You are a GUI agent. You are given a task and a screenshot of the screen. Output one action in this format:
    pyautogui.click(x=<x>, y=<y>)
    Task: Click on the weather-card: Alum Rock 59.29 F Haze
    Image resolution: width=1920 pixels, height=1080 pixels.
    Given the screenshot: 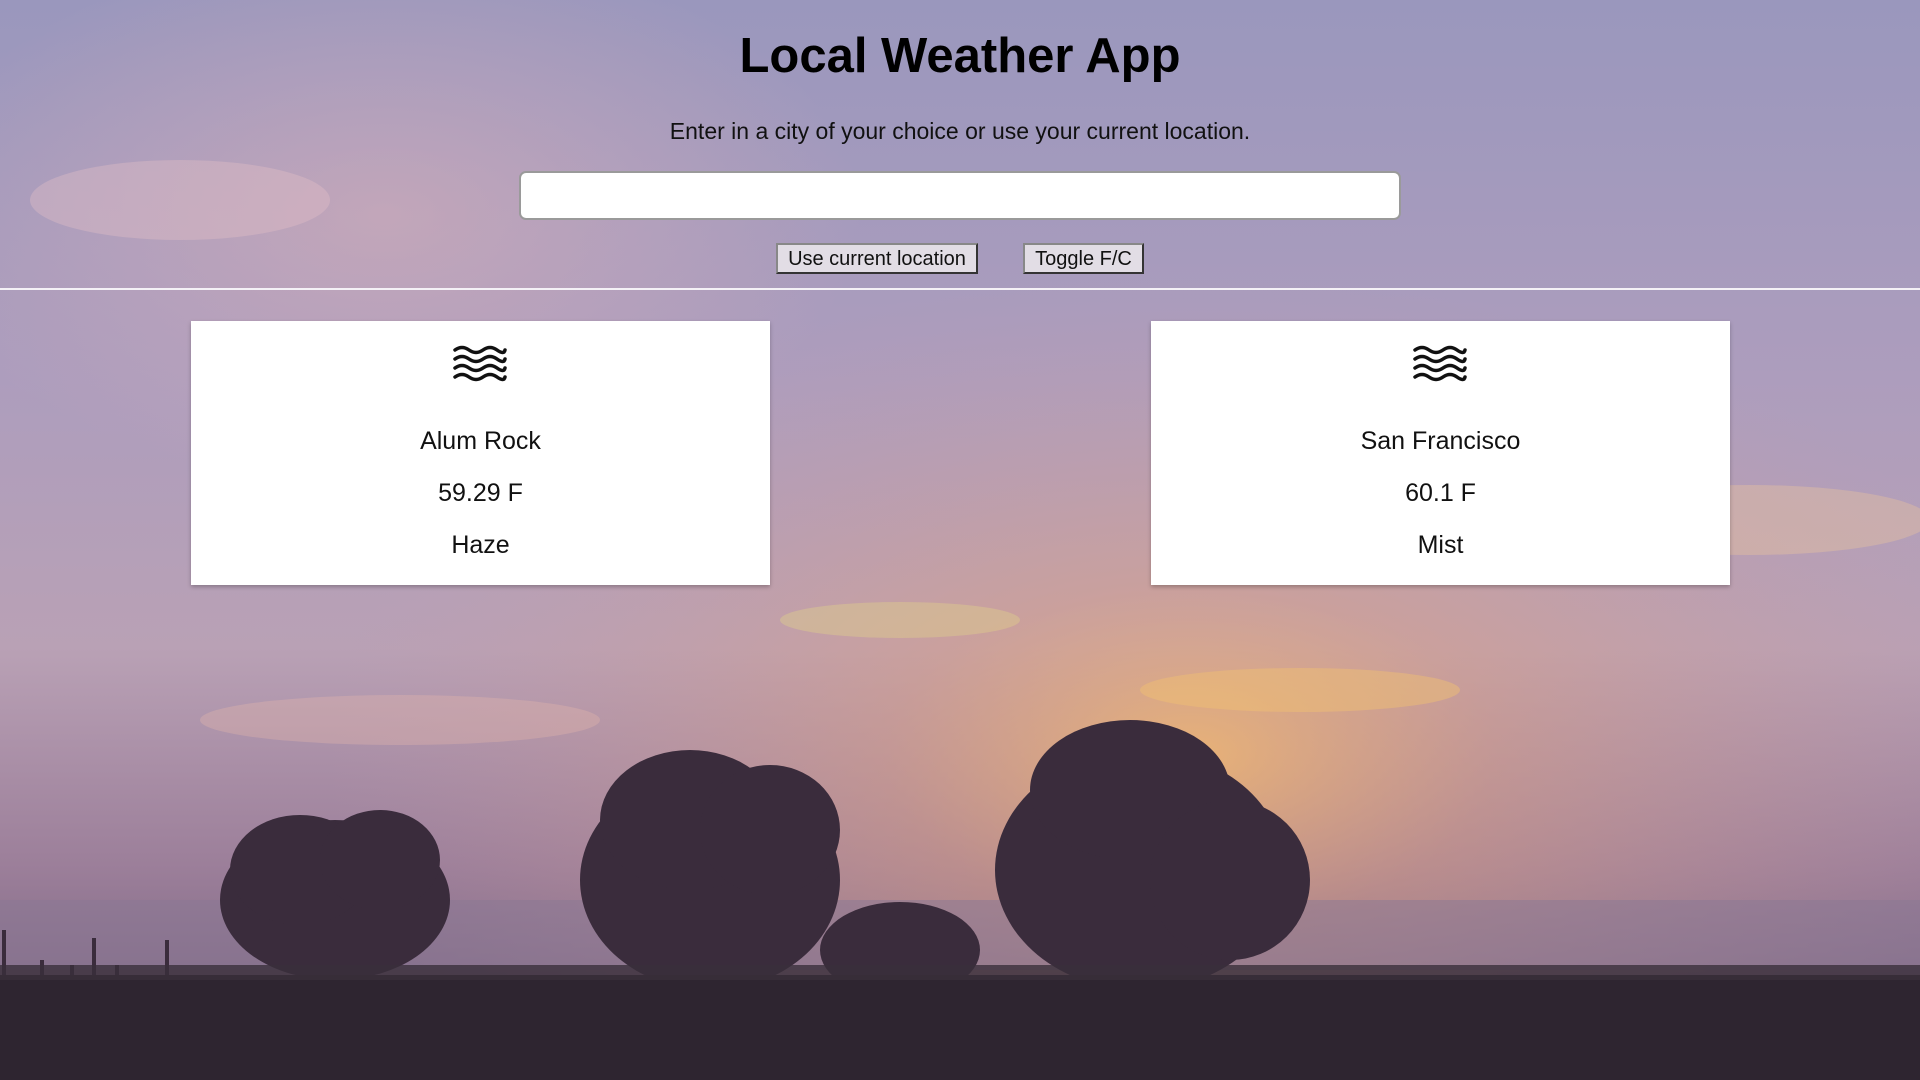 What is the action you would take?
    pyautogui.click(x=480, y=453)
    